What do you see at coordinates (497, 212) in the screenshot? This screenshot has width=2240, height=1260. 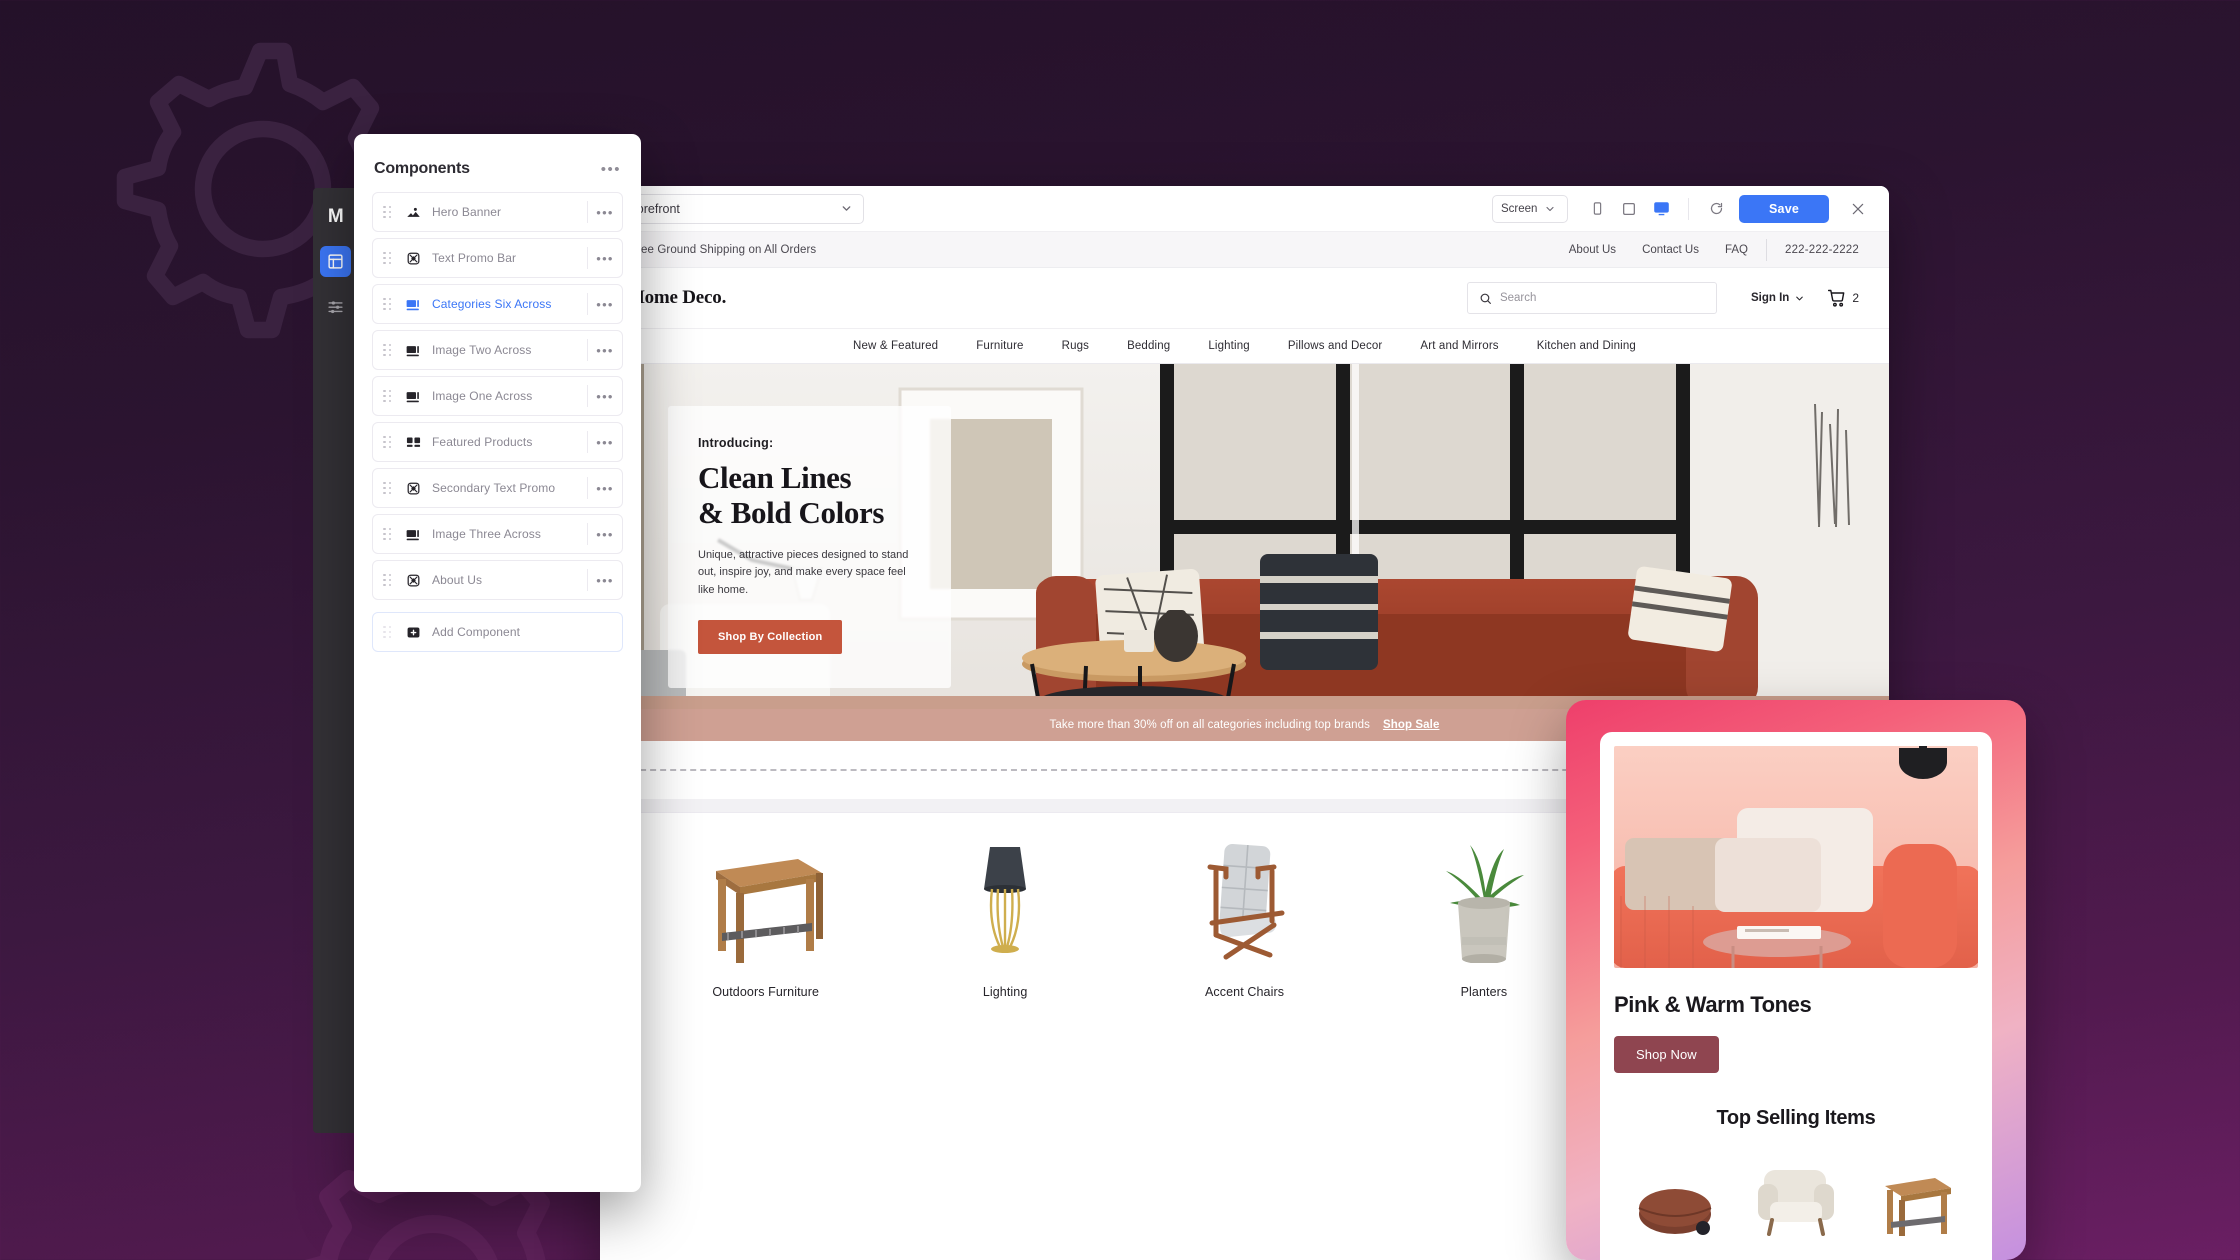 I see `component-item-hero-banner: Hero Banner •••` at bounding box center [497, 212].